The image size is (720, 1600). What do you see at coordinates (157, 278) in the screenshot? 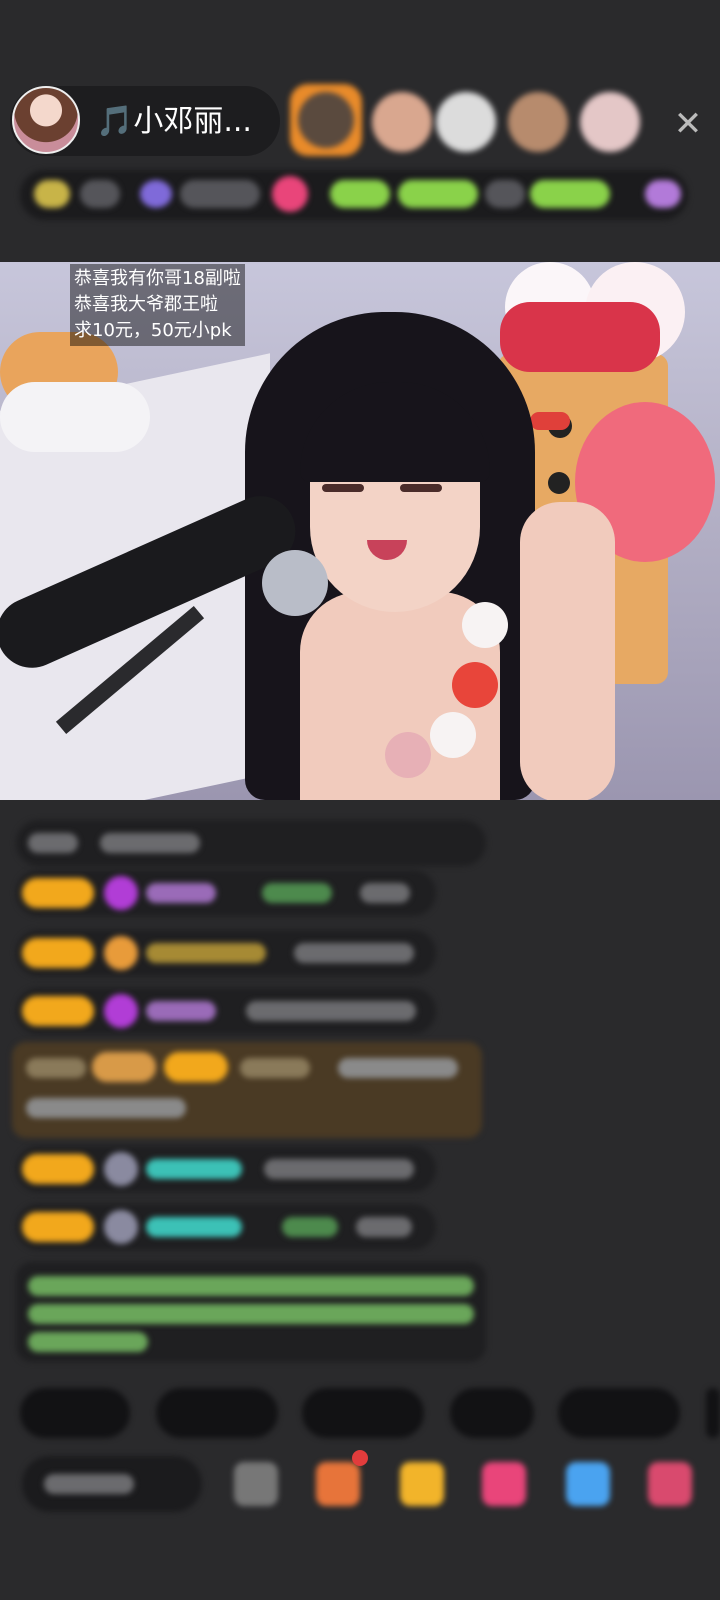
I see `caption-line: 恭喜我有你哥18副啦` at bounding box center [157, 278].